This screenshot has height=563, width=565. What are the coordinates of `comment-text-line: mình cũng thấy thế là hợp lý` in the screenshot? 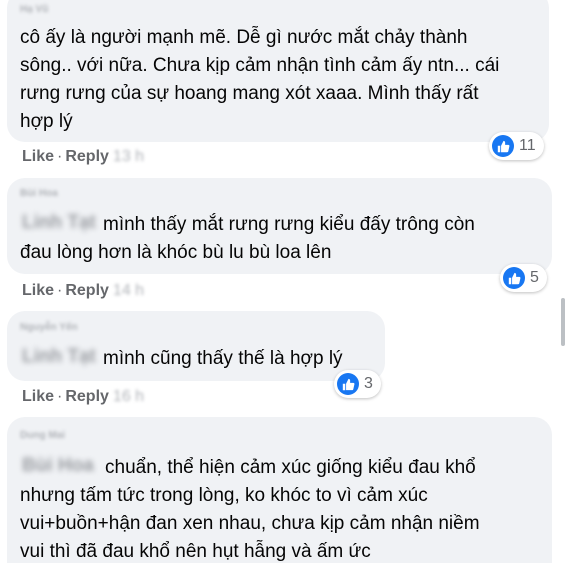 It's located at (223, 358).